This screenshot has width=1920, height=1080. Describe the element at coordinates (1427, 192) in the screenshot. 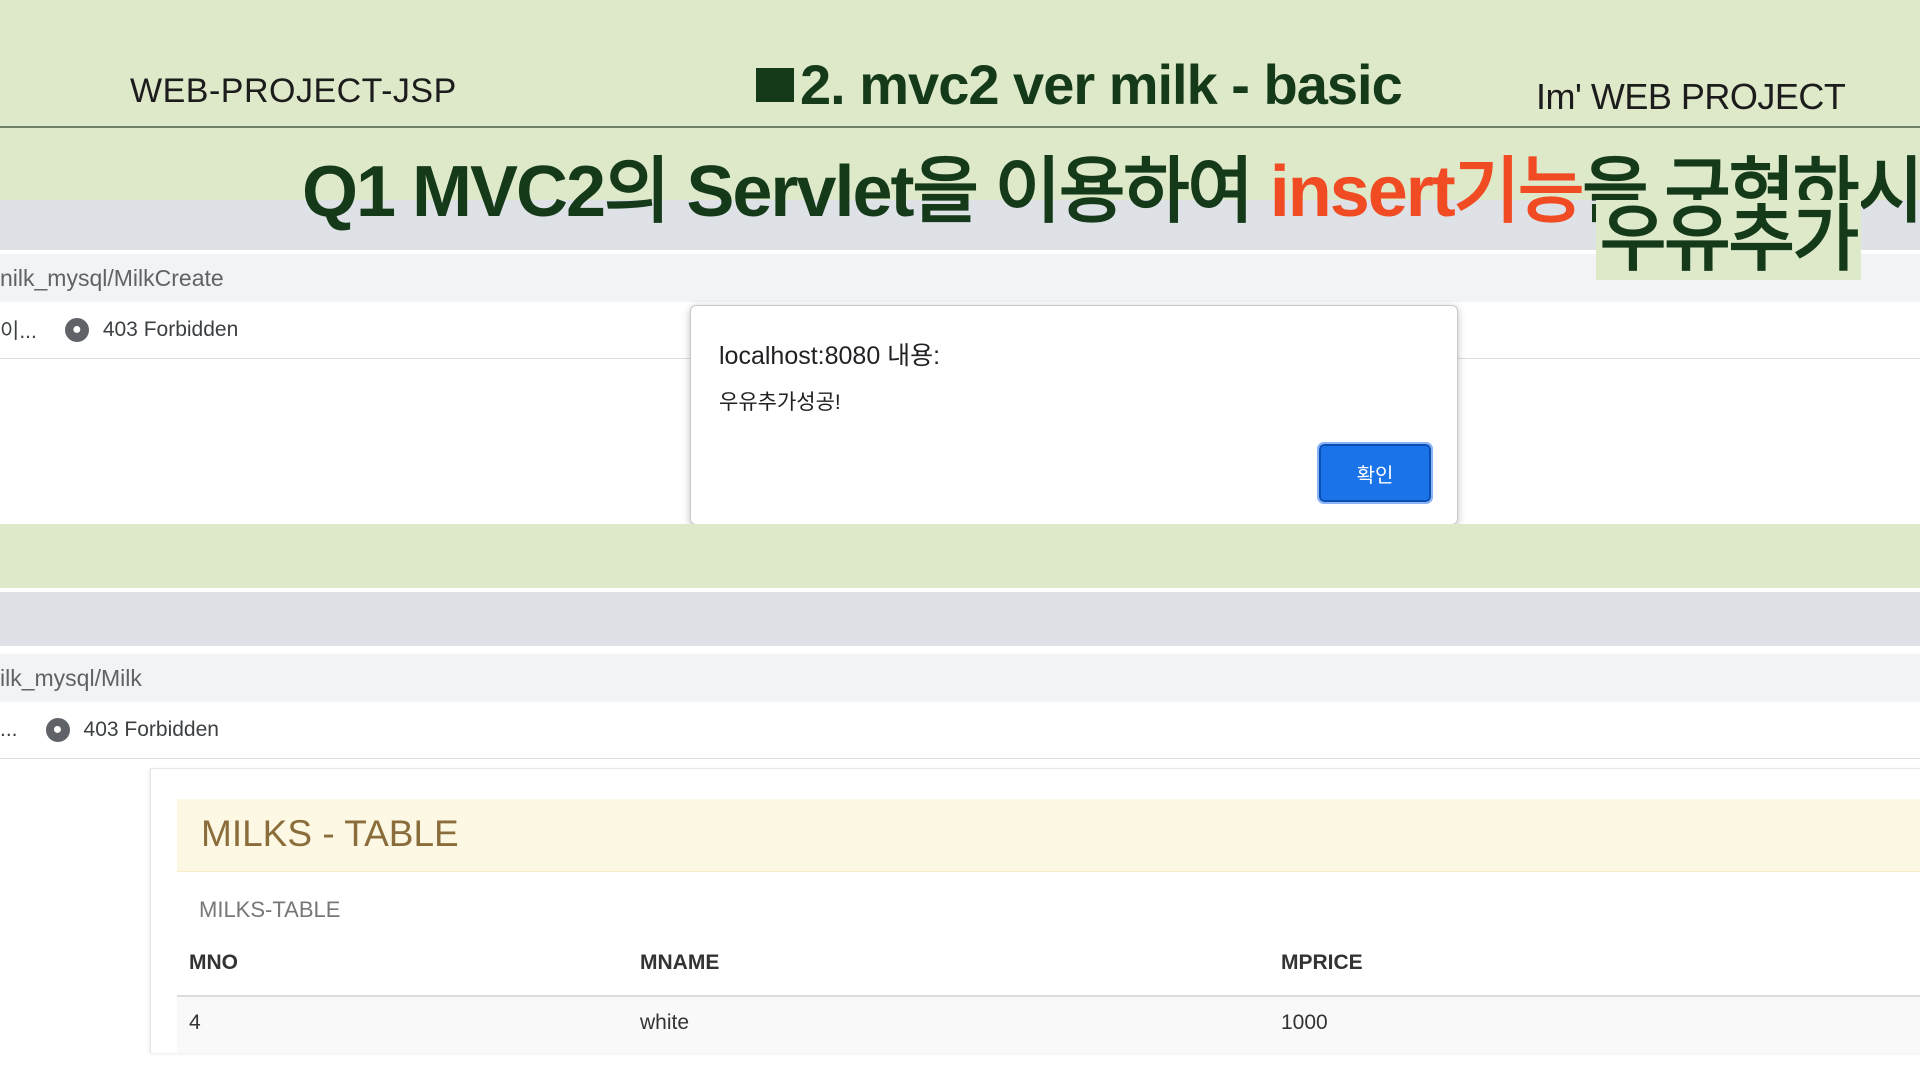

I see `question-highlight: insert기능` at that location.